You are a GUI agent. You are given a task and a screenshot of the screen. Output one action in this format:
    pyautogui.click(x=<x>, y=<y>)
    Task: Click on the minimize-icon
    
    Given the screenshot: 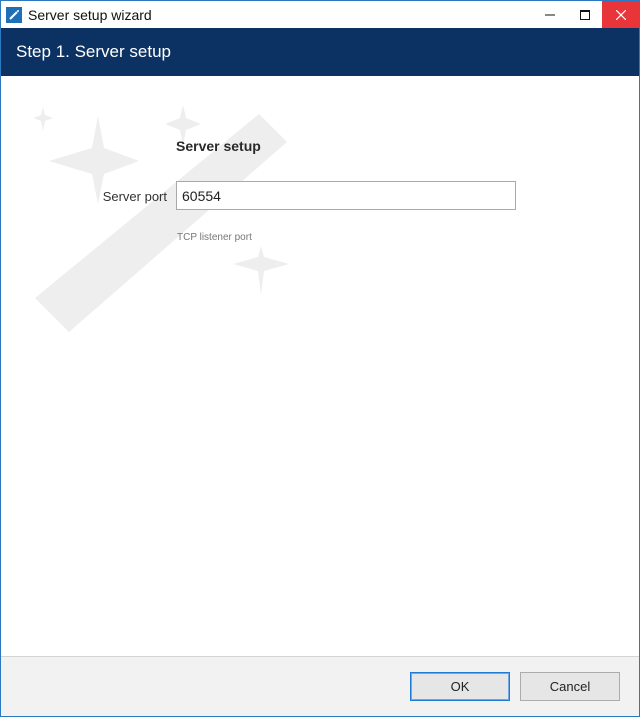 What is the action you would take?
    pyautogui.click(x=549, y=14)
    